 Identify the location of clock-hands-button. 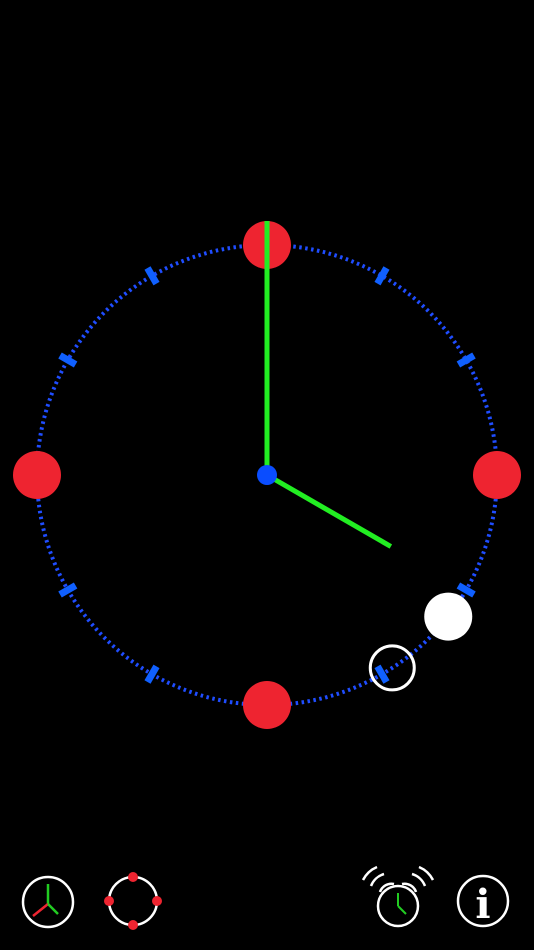
(48, 900).